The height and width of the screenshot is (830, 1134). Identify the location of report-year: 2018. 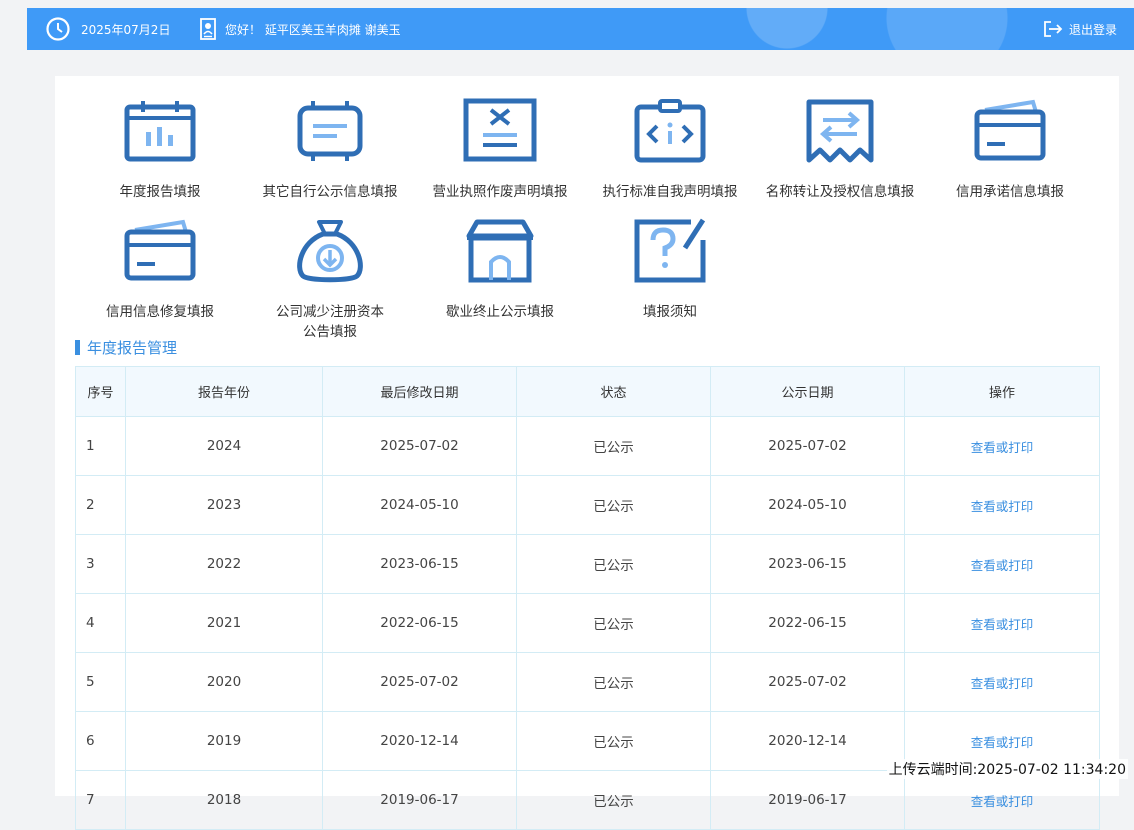
(224, 800).